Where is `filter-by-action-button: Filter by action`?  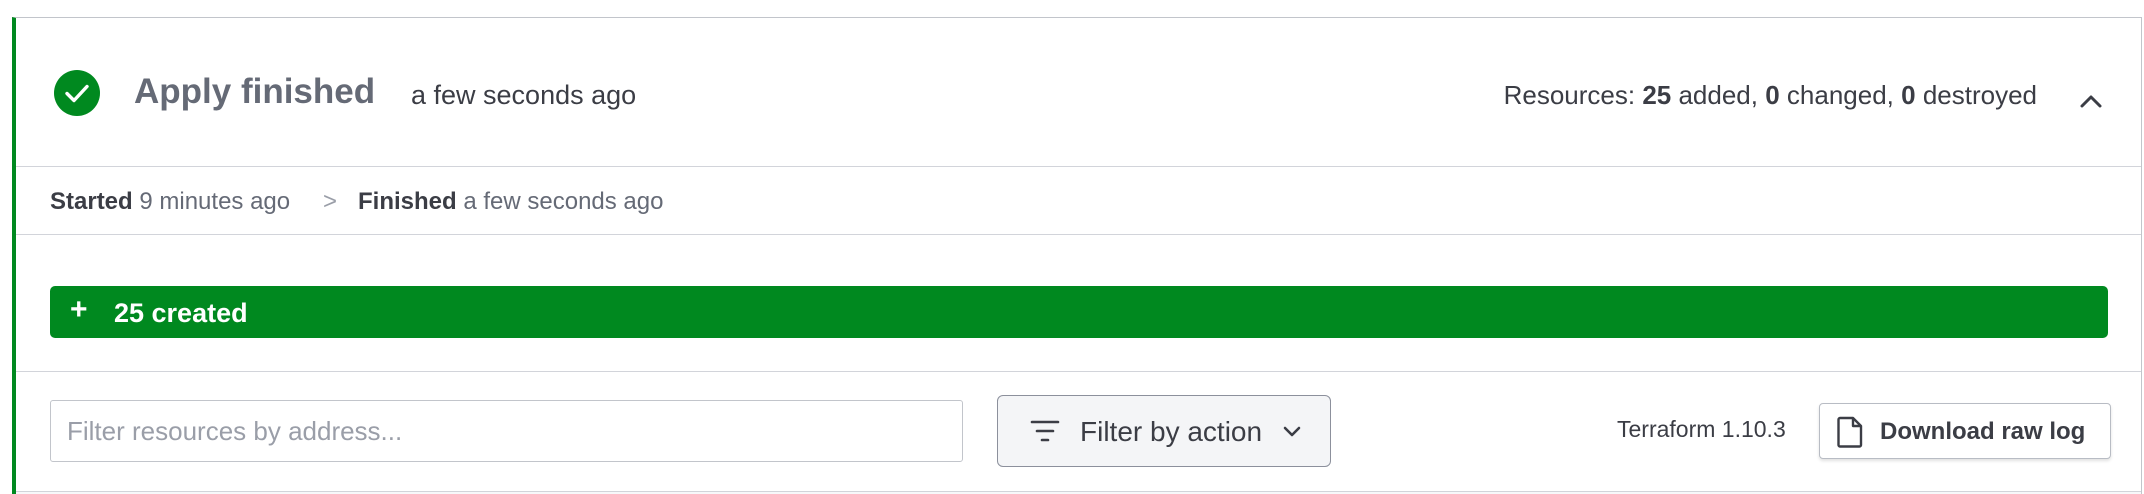 filter-by-action-button: Filter by action is located at coordinates (1164, 431).